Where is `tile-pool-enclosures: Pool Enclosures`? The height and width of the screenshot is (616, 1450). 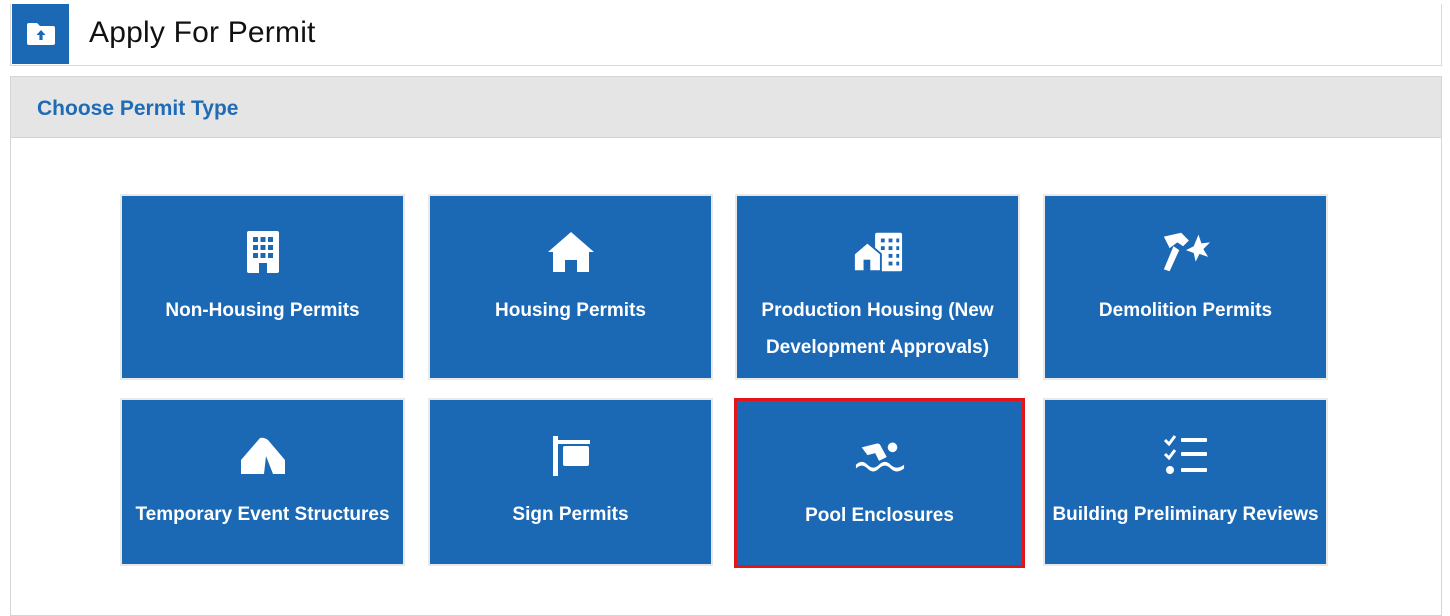
tile-pool-enclosures: Pool Enclosures is located at coordinates (879, 483).